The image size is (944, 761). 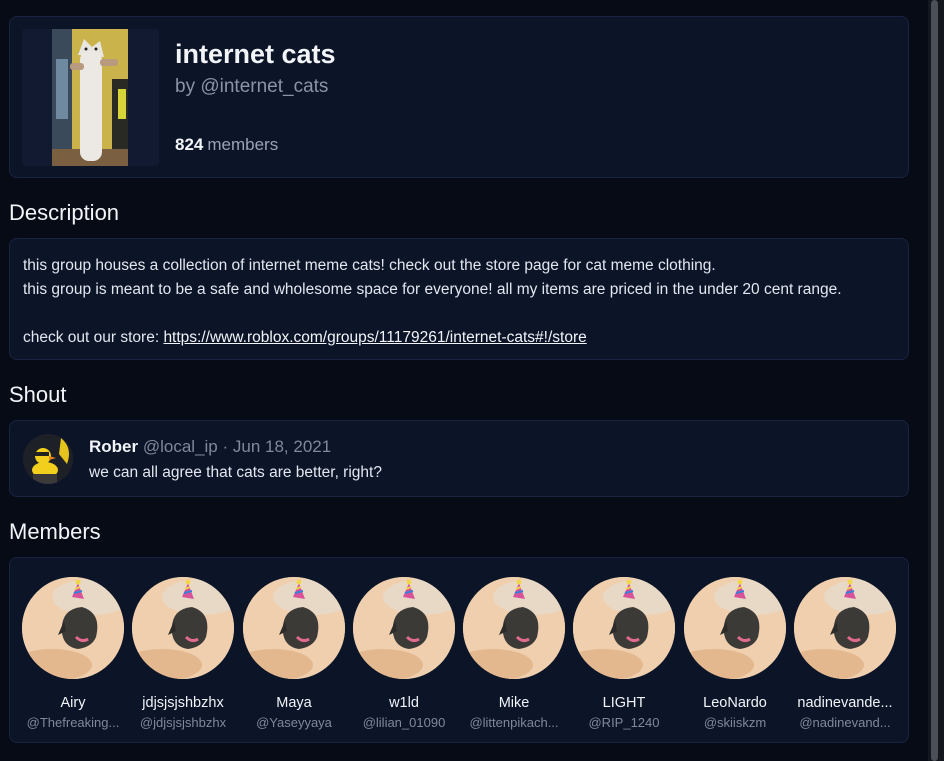 I want to click on shout-header: Rober @local_ip · Jun 18, 2021, so click(x=210, y=447).